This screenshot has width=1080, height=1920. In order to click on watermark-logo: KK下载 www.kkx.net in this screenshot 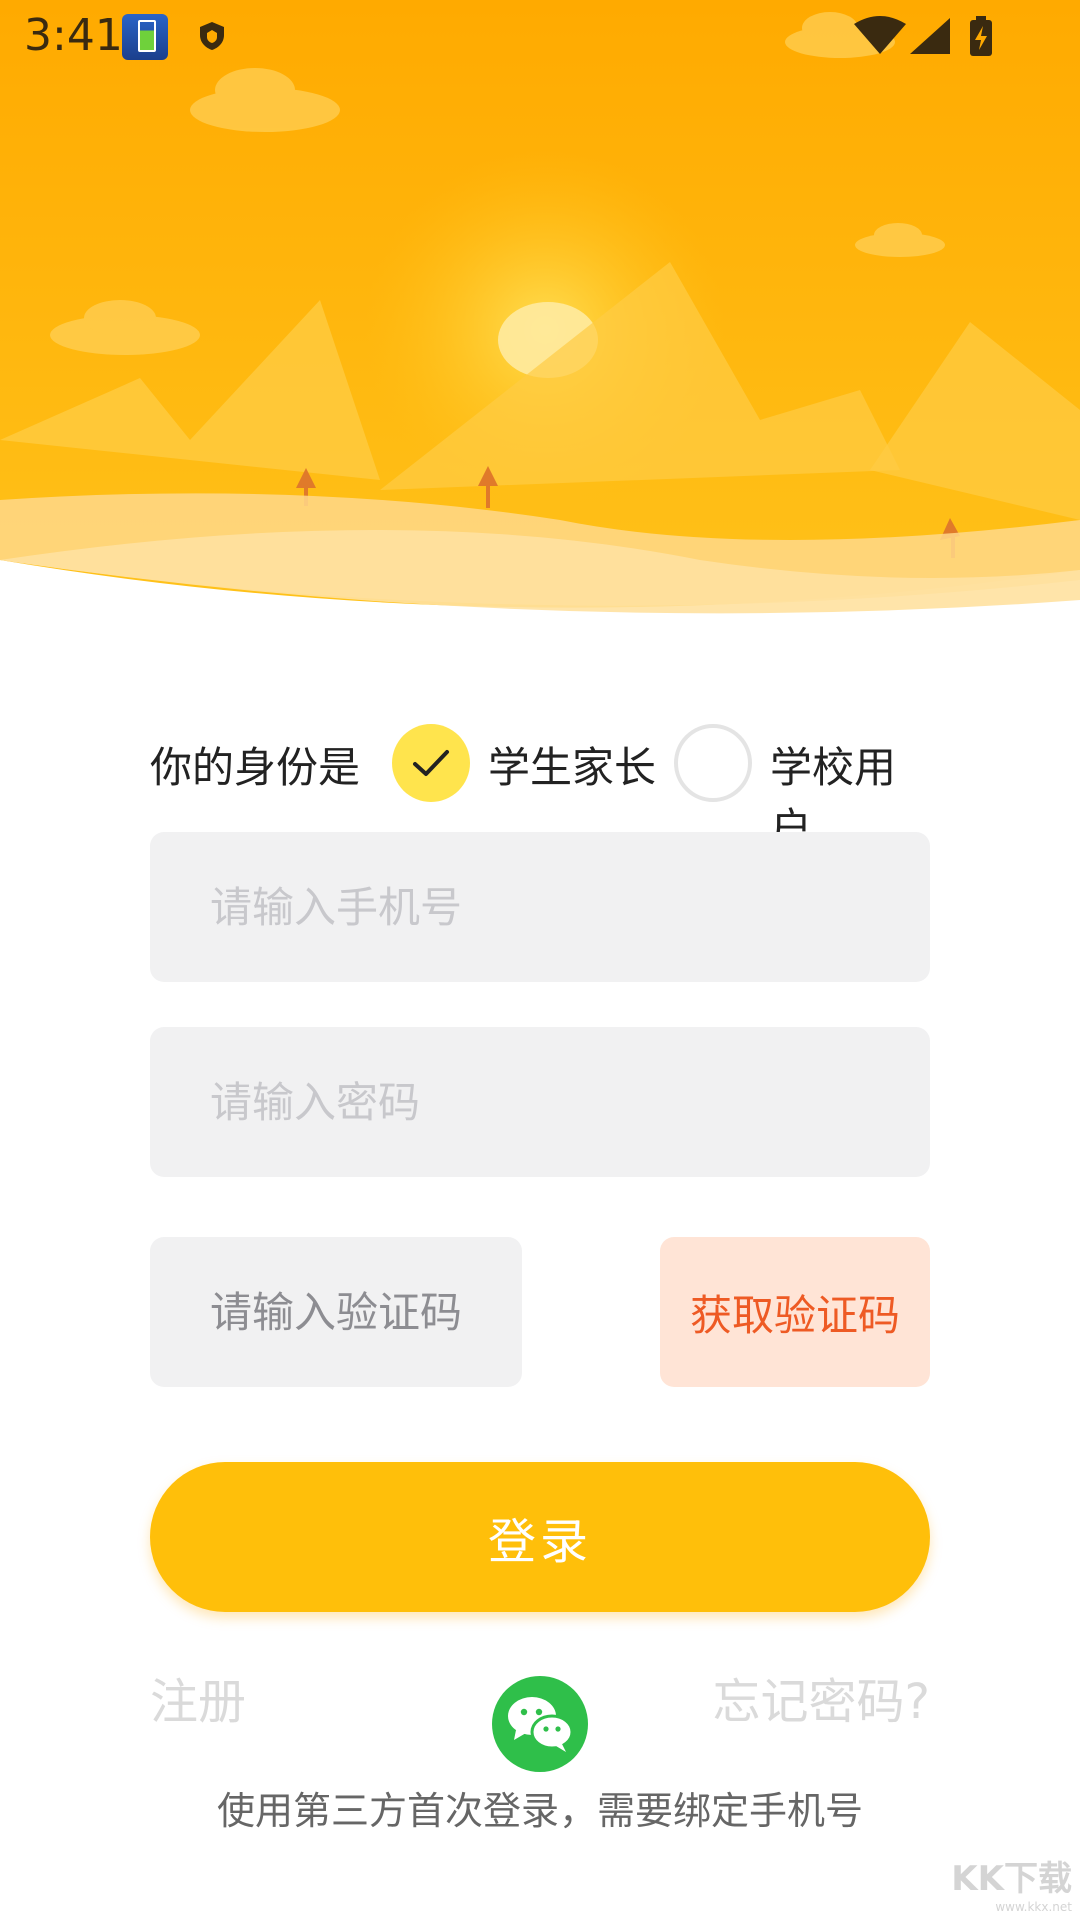, I will do `click(1011, 1886)`.